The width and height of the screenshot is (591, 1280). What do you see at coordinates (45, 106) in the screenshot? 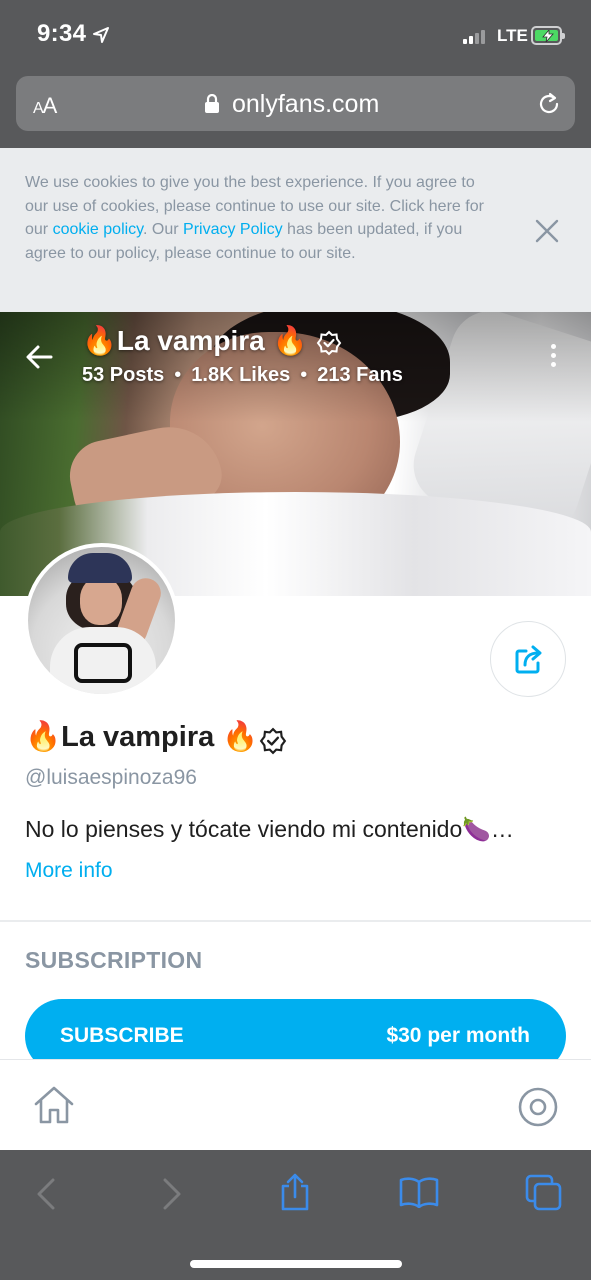
I see `text-size-button: AA` at bounding box center [45, 106].